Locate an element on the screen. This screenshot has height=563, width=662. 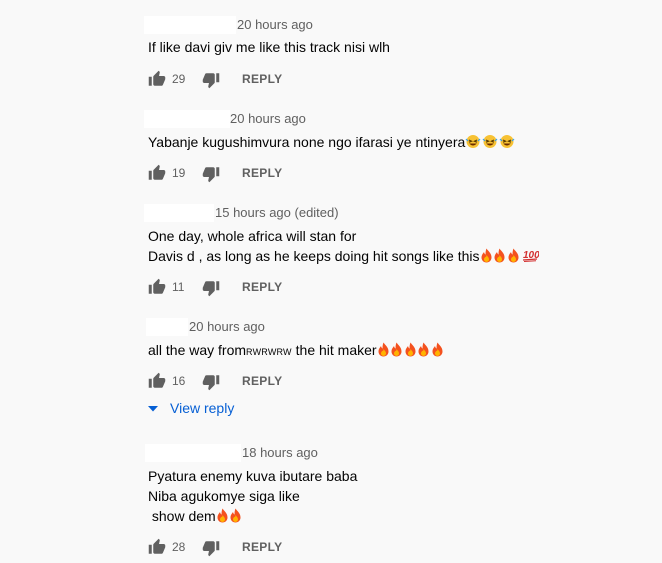
comment-timestamp: 18 hours ago is located at coordinates (280, 452).